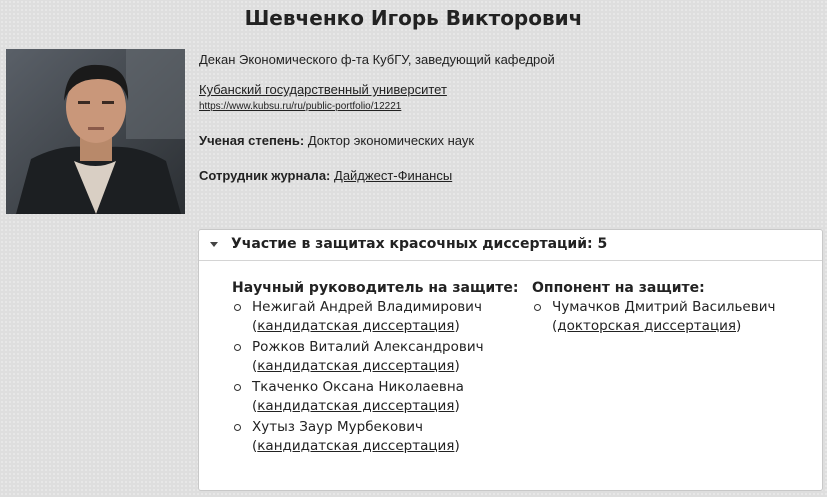 The width and height of the screenshot is (827, 497). I want to click on journal-row: Сотрудник журнала: Дайджест-Финансы, so click(325, 175).